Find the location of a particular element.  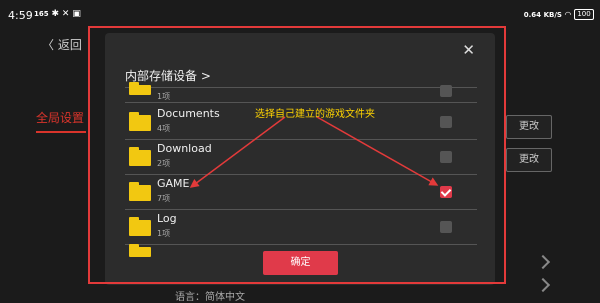

status-left-icons: 165 ✱ ✕ ▣ is located at coordinates (57, 14).